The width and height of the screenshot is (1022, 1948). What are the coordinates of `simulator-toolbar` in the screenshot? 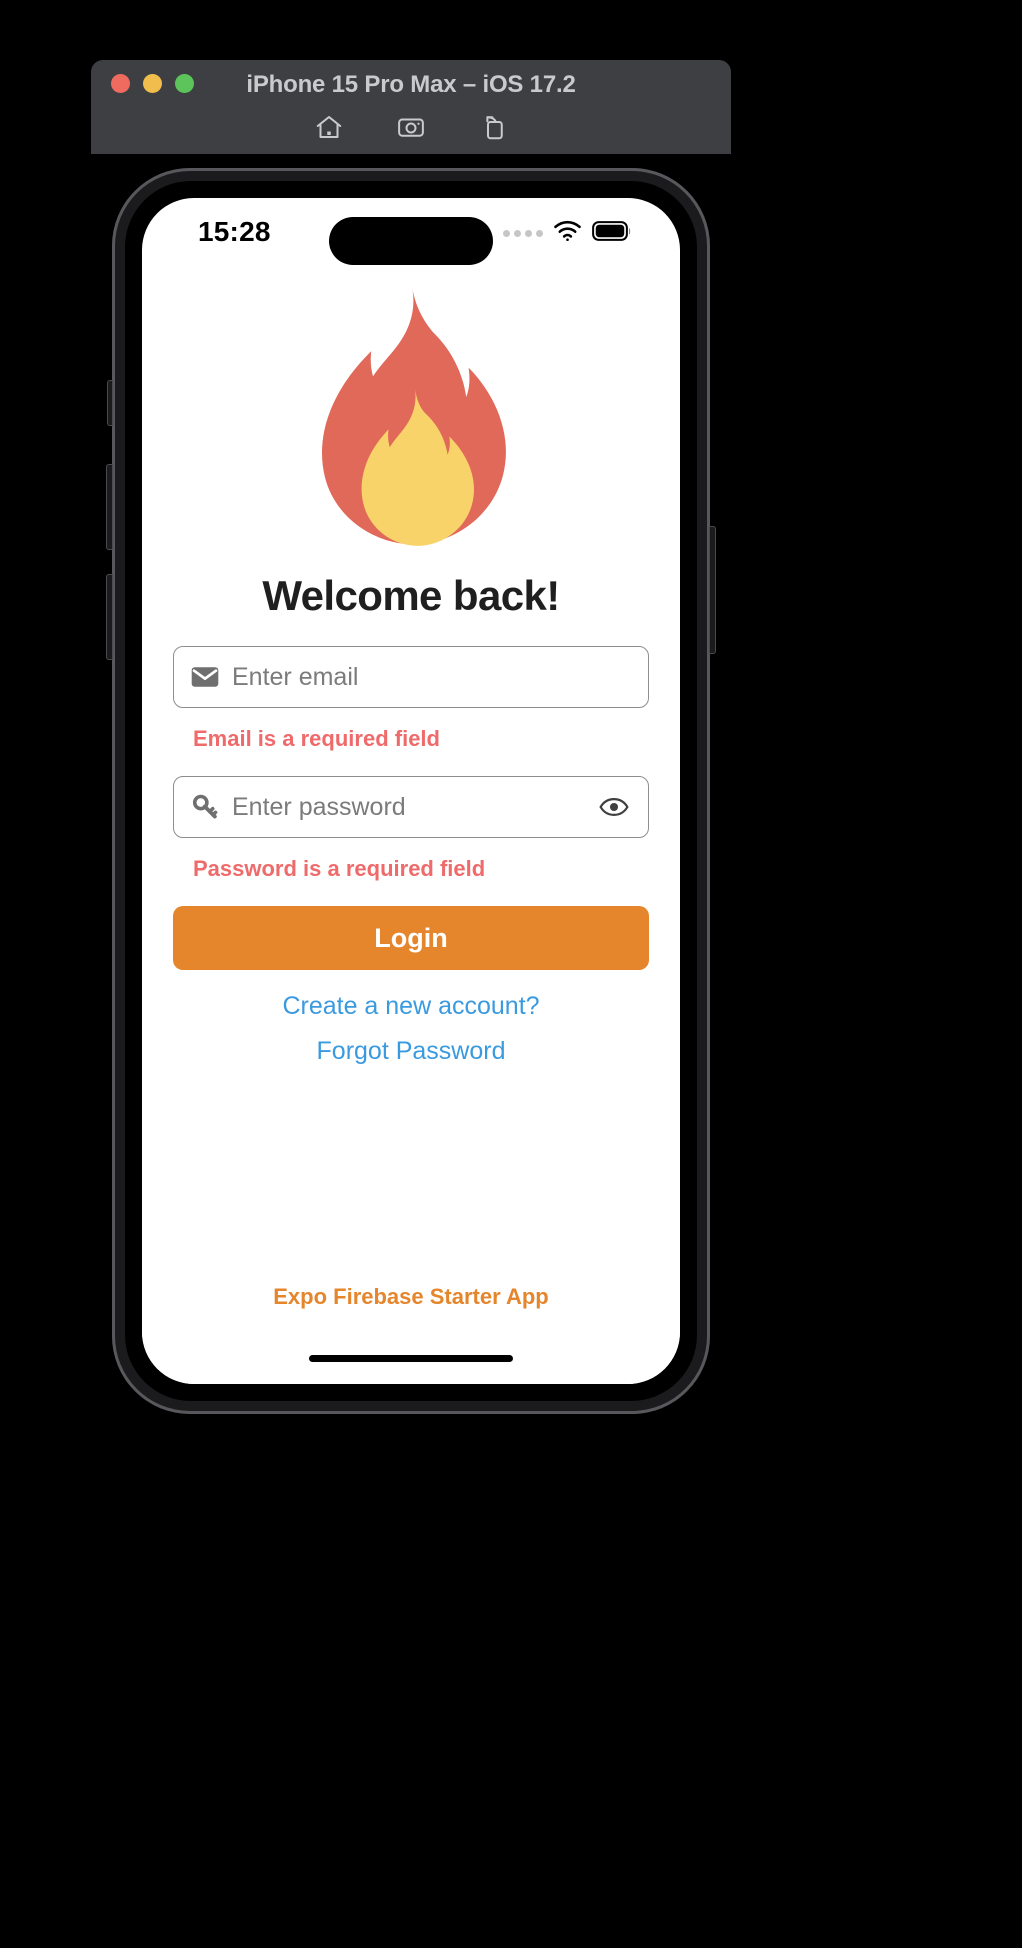 It's located at (411, 127).